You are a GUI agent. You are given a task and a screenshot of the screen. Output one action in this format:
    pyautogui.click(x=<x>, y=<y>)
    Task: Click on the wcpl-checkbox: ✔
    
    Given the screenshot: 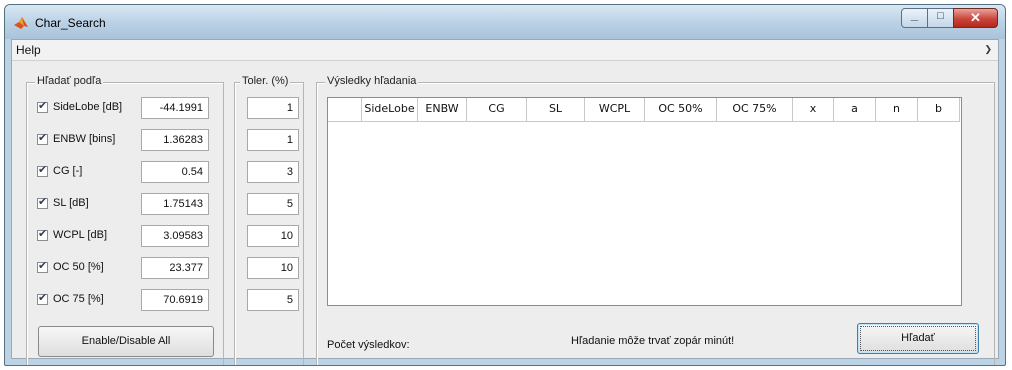 What is the action you would take?
    pyautogui.click(x=42, y=234)
    